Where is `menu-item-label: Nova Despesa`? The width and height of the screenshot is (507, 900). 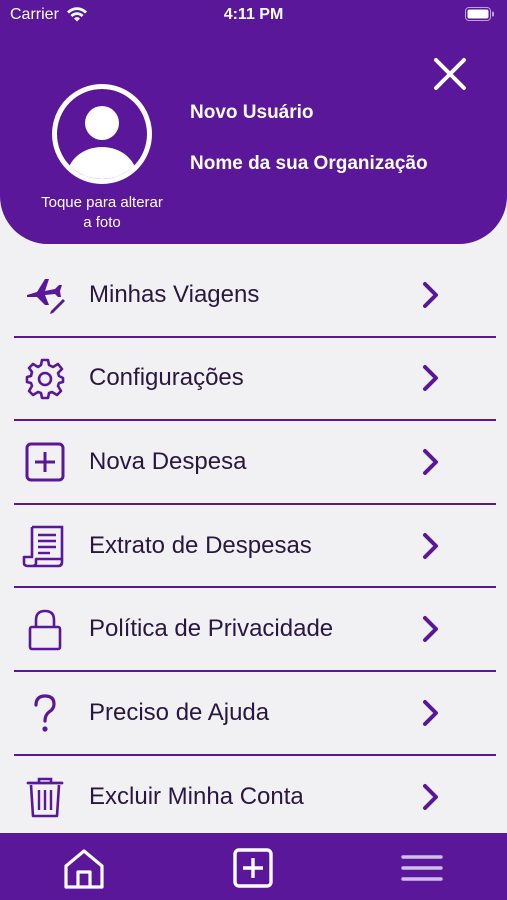
menu-item-label: Nova Despesa is located at coordinates (168, 461).